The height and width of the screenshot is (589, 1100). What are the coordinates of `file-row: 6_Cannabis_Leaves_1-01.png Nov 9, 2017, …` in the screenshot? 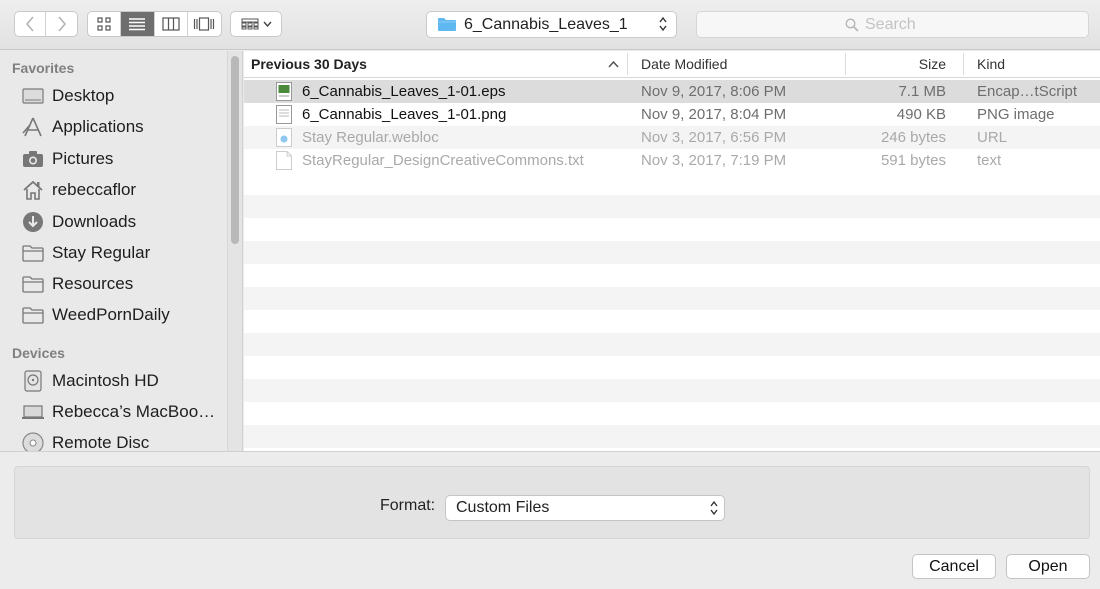 It's located at (672, 114).